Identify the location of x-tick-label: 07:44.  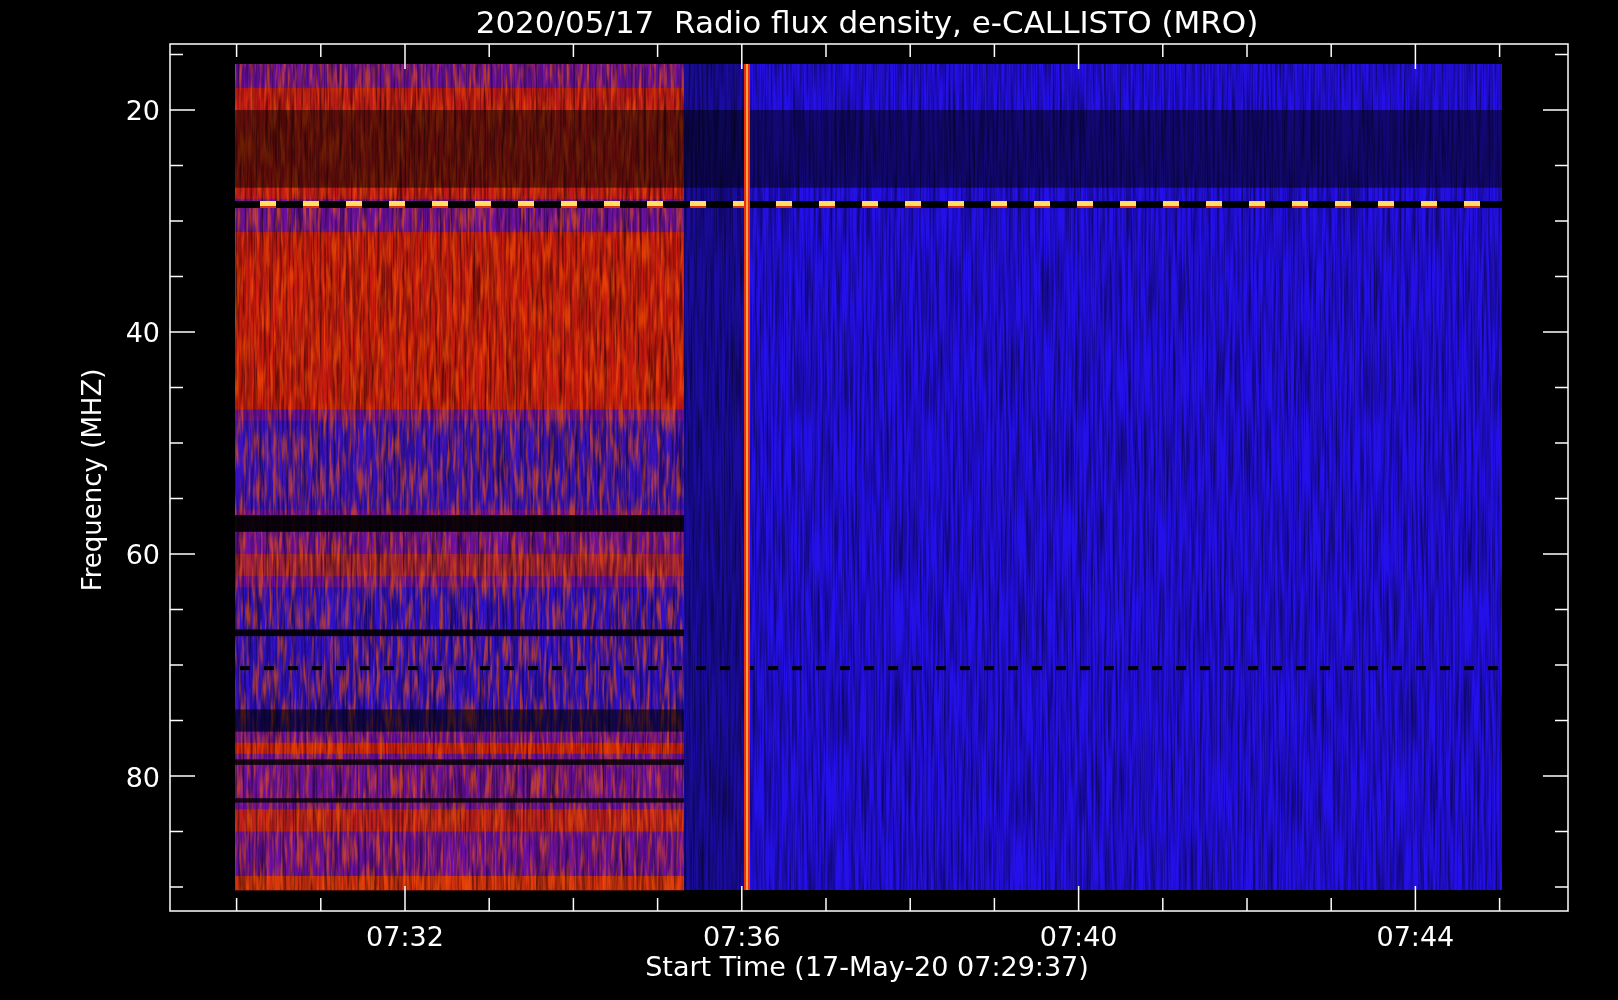
(1415, 936).